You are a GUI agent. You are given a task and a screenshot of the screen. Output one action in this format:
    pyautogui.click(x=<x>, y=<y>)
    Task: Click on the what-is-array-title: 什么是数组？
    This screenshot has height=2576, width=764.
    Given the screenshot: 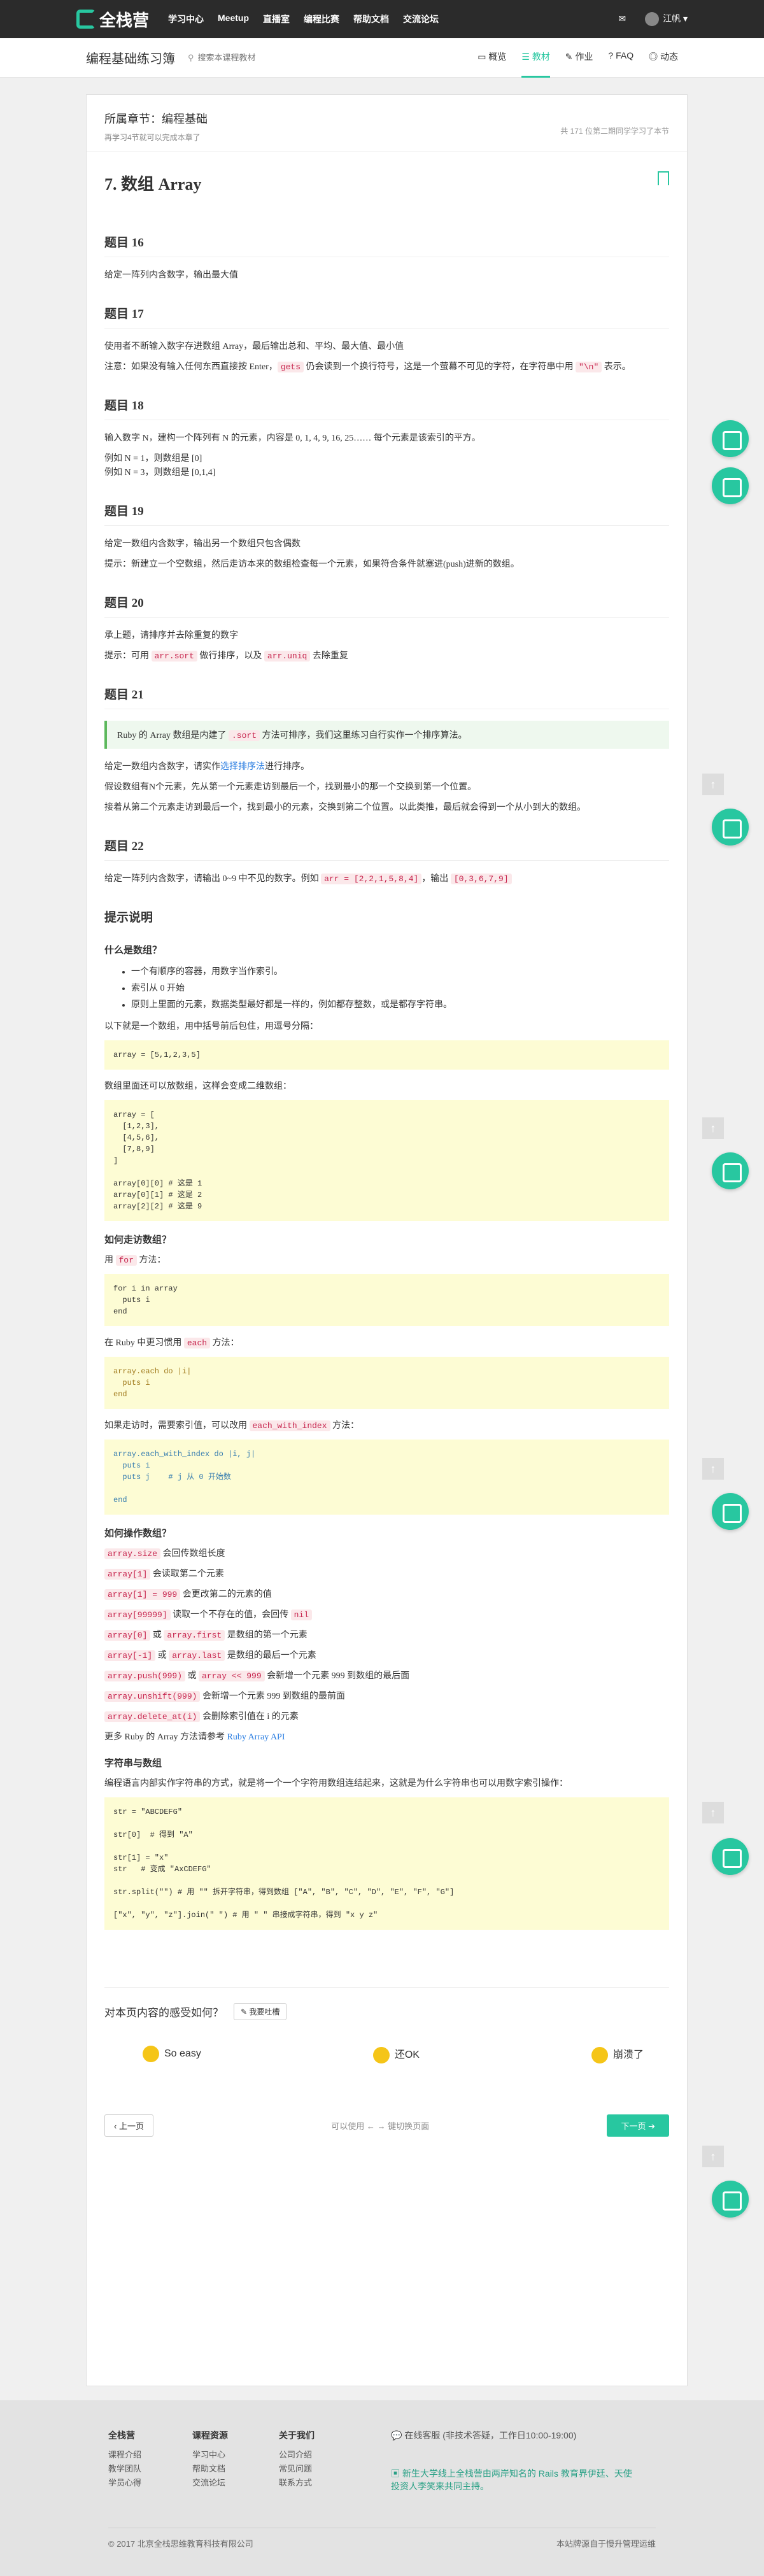 What is the action you would take?
    pyautogui.click(x=133, y=950)
    